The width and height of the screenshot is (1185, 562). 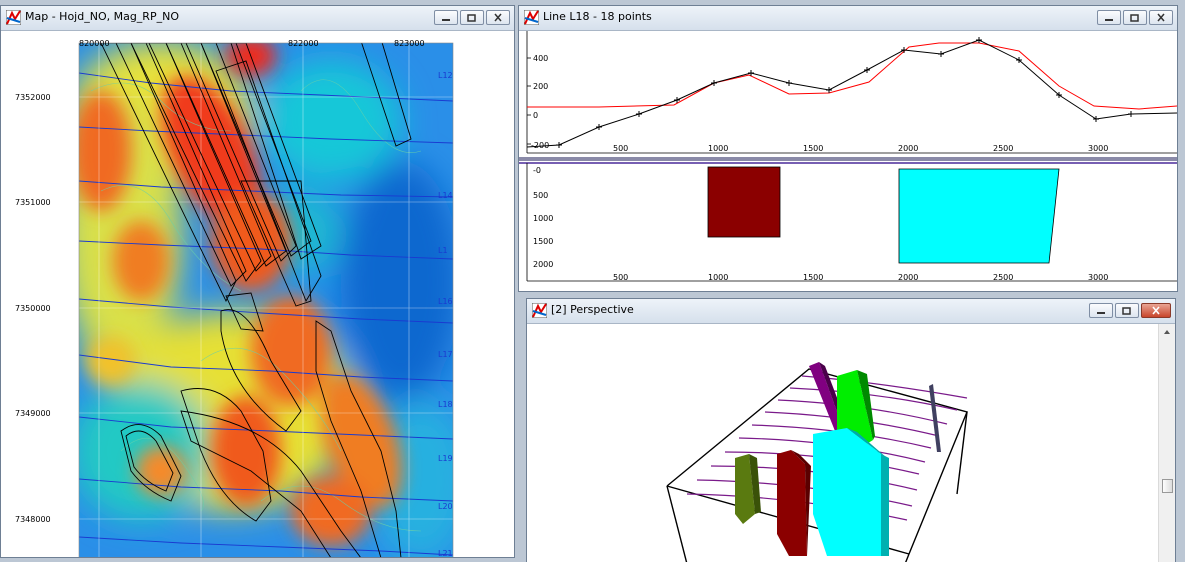 I want to click on map-y-tick: 7348000, so click(x=33, y=519).